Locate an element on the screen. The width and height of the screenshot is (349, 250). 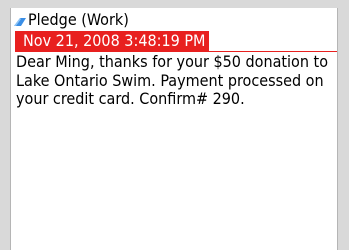
message-header: Pledge (Work) is located at coordinates (71, 19).